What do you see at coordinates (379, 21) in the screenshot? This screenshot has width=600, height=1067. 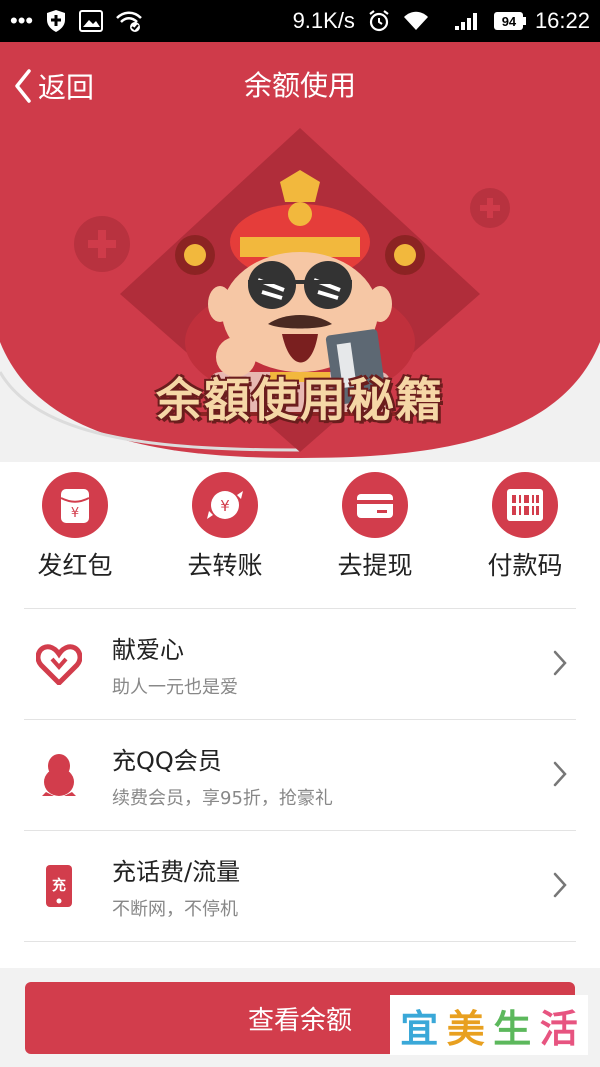 I see `alarm-icon` at bounding box center [379, 21].